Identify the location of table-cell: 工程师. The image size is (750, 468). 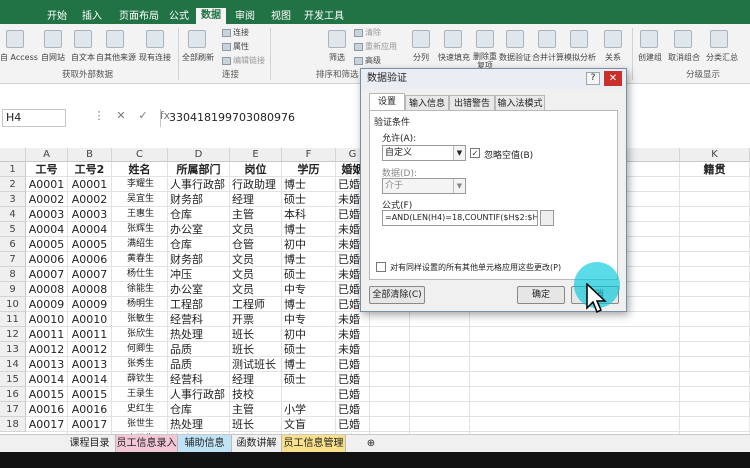
(256, 304).